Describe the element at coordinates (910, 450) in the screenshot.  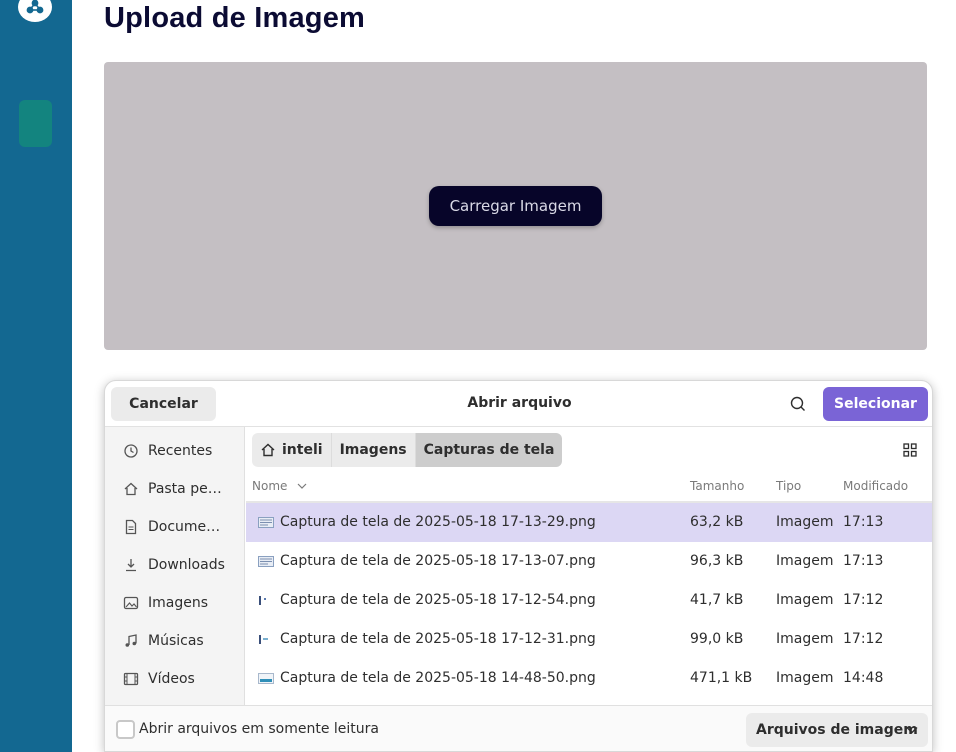
I see `grid-view-icon` at that location.